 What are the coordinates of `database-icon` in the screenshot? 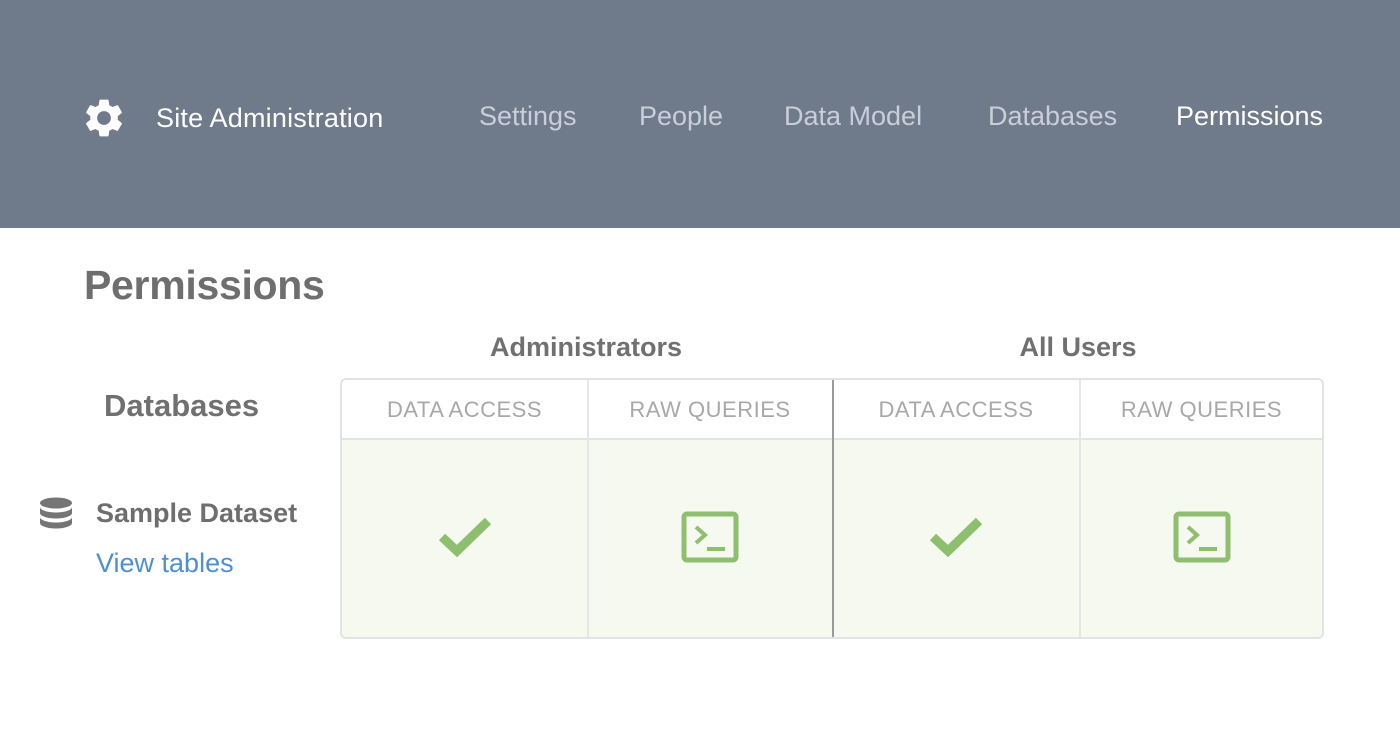 It's located at (56, 514).